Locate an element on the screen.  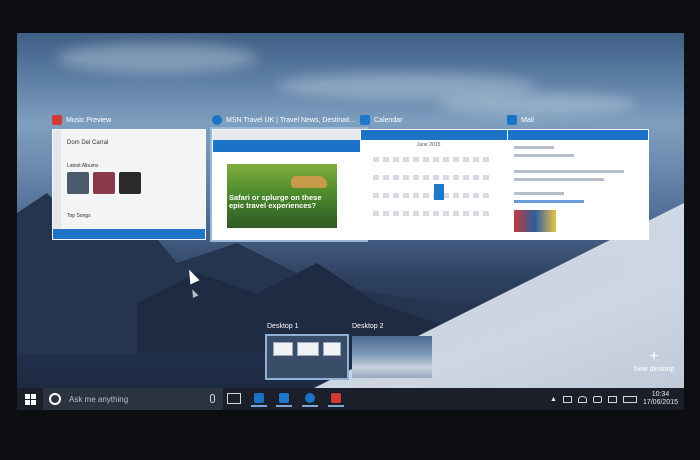
volume-icon is located at coordinates (597, 399).